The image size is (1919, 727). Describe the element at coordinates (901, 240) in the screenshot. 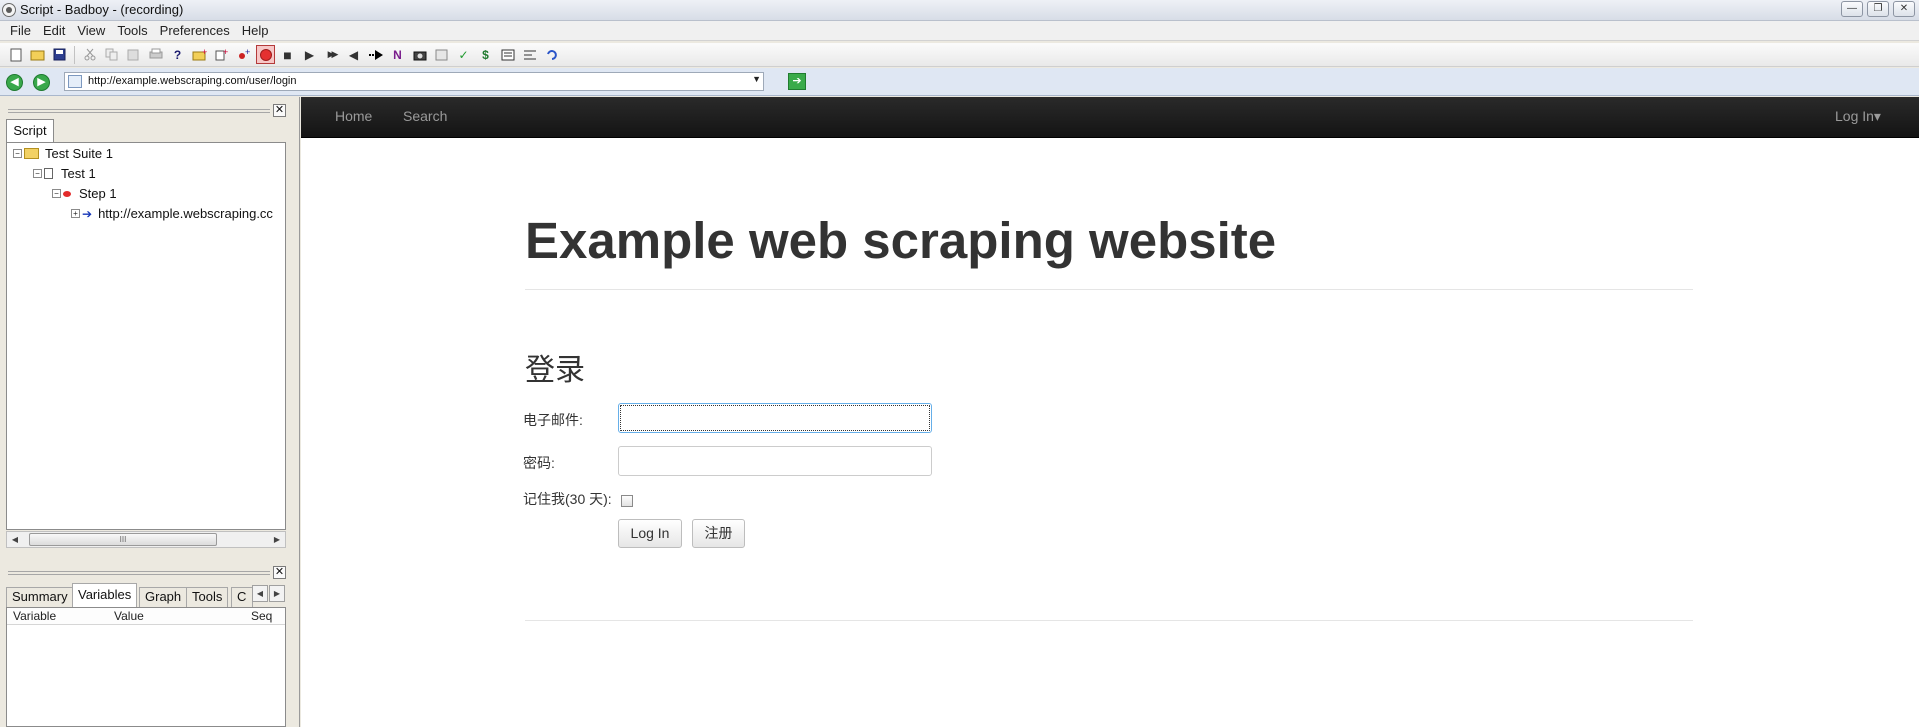

I see `page-title: Example web scraping website` at that location.